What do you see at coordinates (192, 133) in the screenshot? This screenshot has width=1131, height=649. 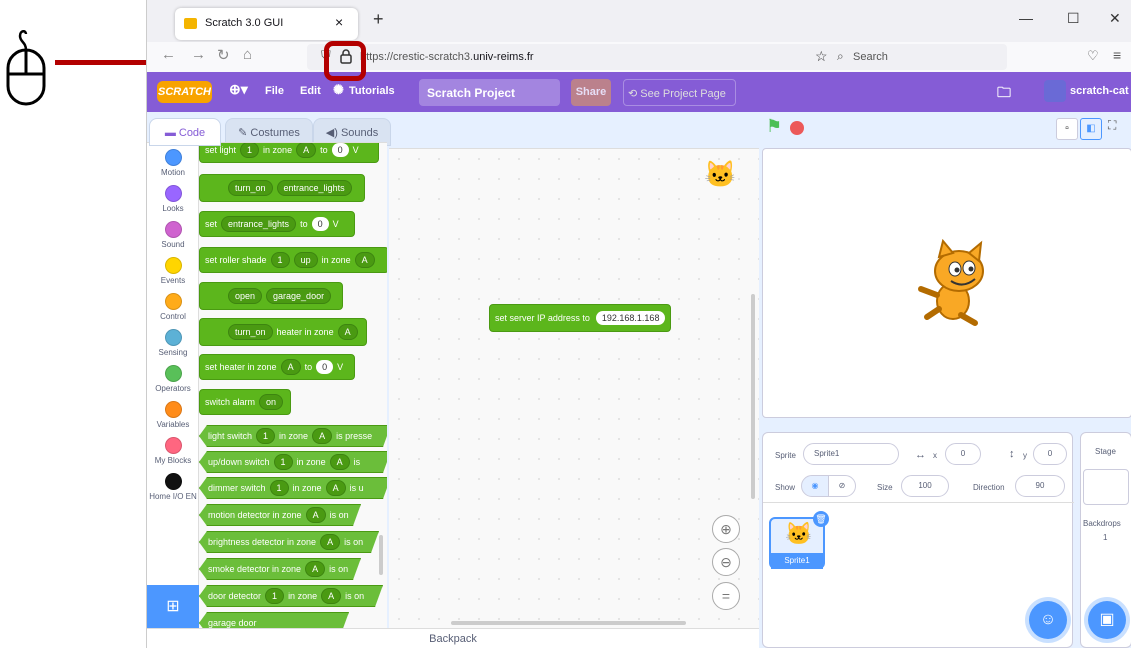 I see `tab-code-label: Code` at bounding box center [192, 133].